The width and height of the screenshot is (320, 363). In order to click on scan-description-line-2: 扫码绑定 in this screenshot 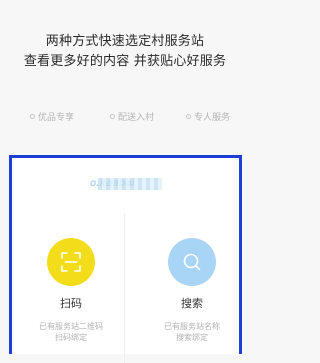, I will do `click(71, 337)`.